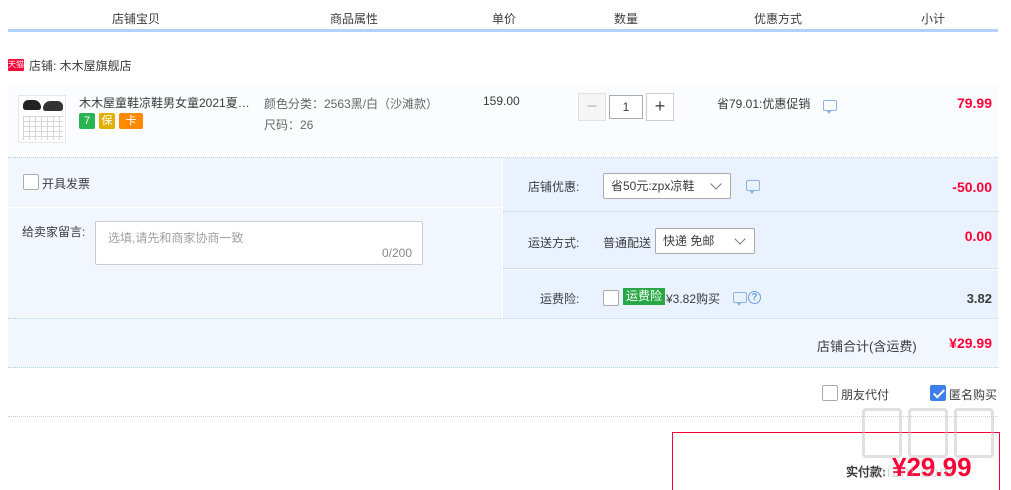 The height and width of the screenshot is (490, 1011). I want to click on header-col-discount: 优惠方式, so click(777, 19).